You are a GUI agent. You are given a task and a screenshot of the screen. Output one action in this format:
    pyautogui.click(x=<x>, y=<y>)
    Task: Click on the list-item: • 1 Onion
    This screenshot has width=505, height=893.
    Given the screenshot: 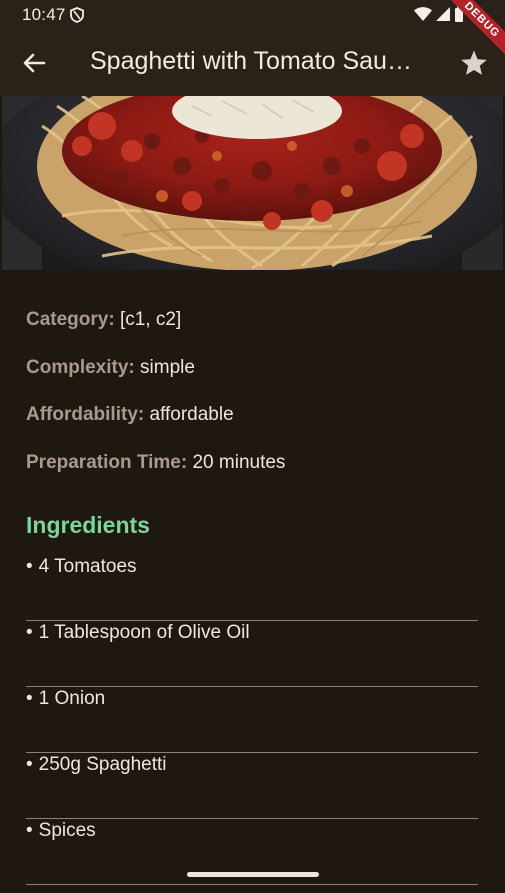 What is the action you would take?
    pyautogui.click(x=252, y=720)
    